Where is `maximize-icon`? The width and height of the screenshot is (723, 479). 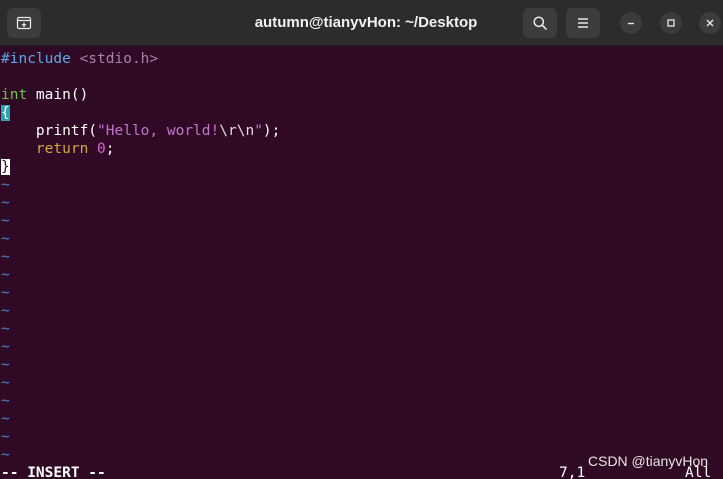
maximize-icon is located at coordinates (671, 23).